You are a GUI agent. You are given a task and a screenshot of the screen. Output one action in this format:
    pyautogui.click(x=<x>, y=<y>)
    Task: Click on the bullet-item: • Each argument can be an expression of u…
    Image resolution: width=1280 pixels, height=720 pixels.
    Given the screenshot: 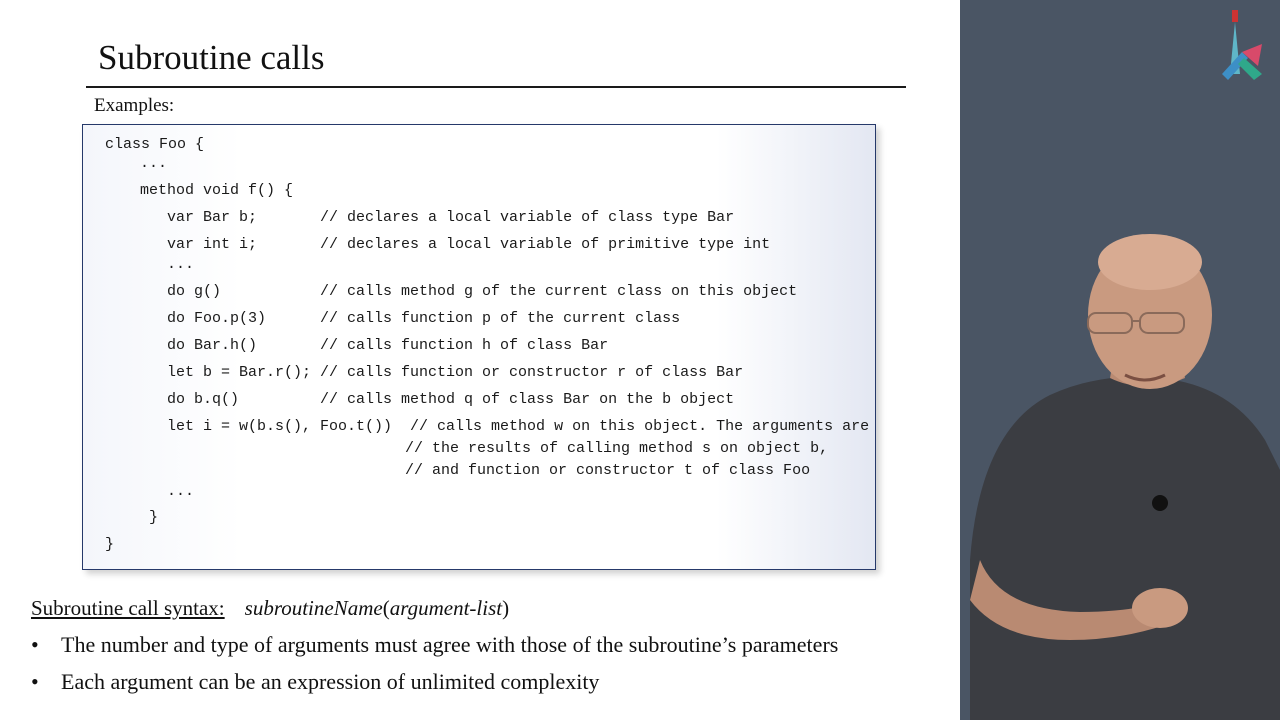 What is the action you would take?
    pyautogui.click(x=315, y=682)
    